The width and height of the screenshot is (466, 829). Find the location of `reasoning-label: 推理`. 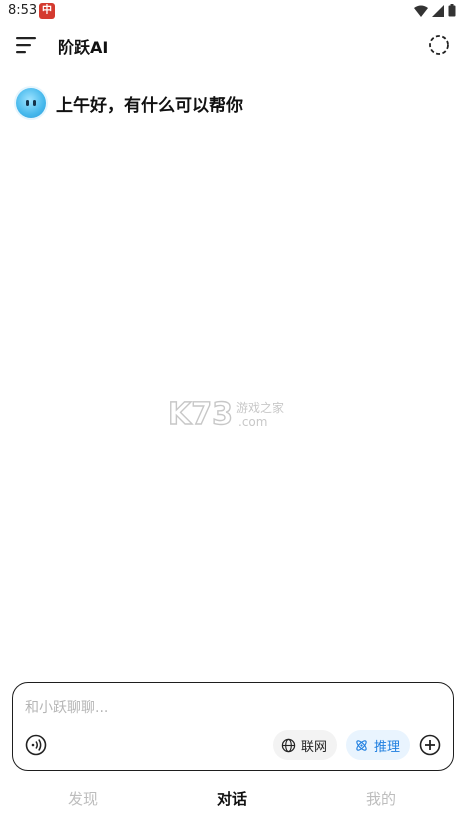

reasoning-label: 推理 is located at coordinates (387, 747).